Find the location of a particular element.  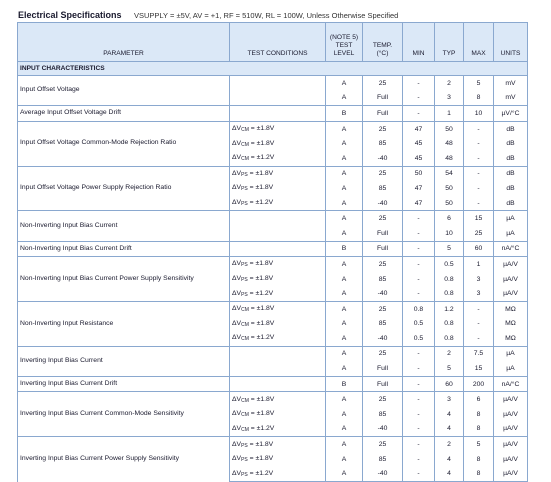

typ-cell: 60 is located at coordinates (449, 383).